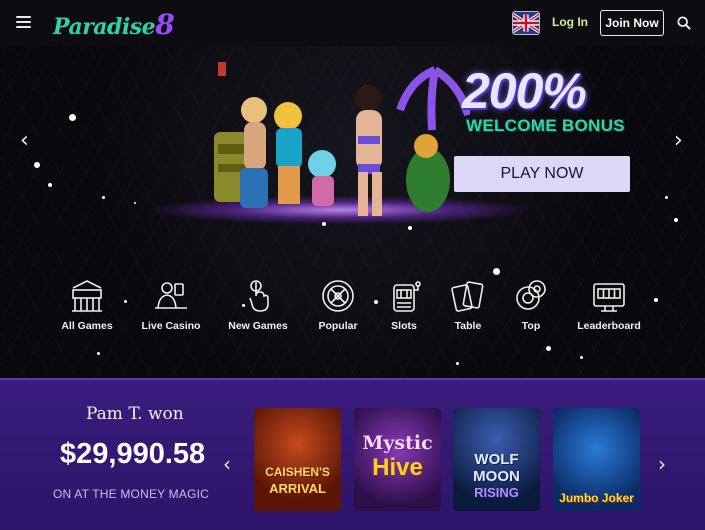  Describe the element at coordinates (524, 91) in the screenshot. I see `bonus-percent: 200%` at that location.